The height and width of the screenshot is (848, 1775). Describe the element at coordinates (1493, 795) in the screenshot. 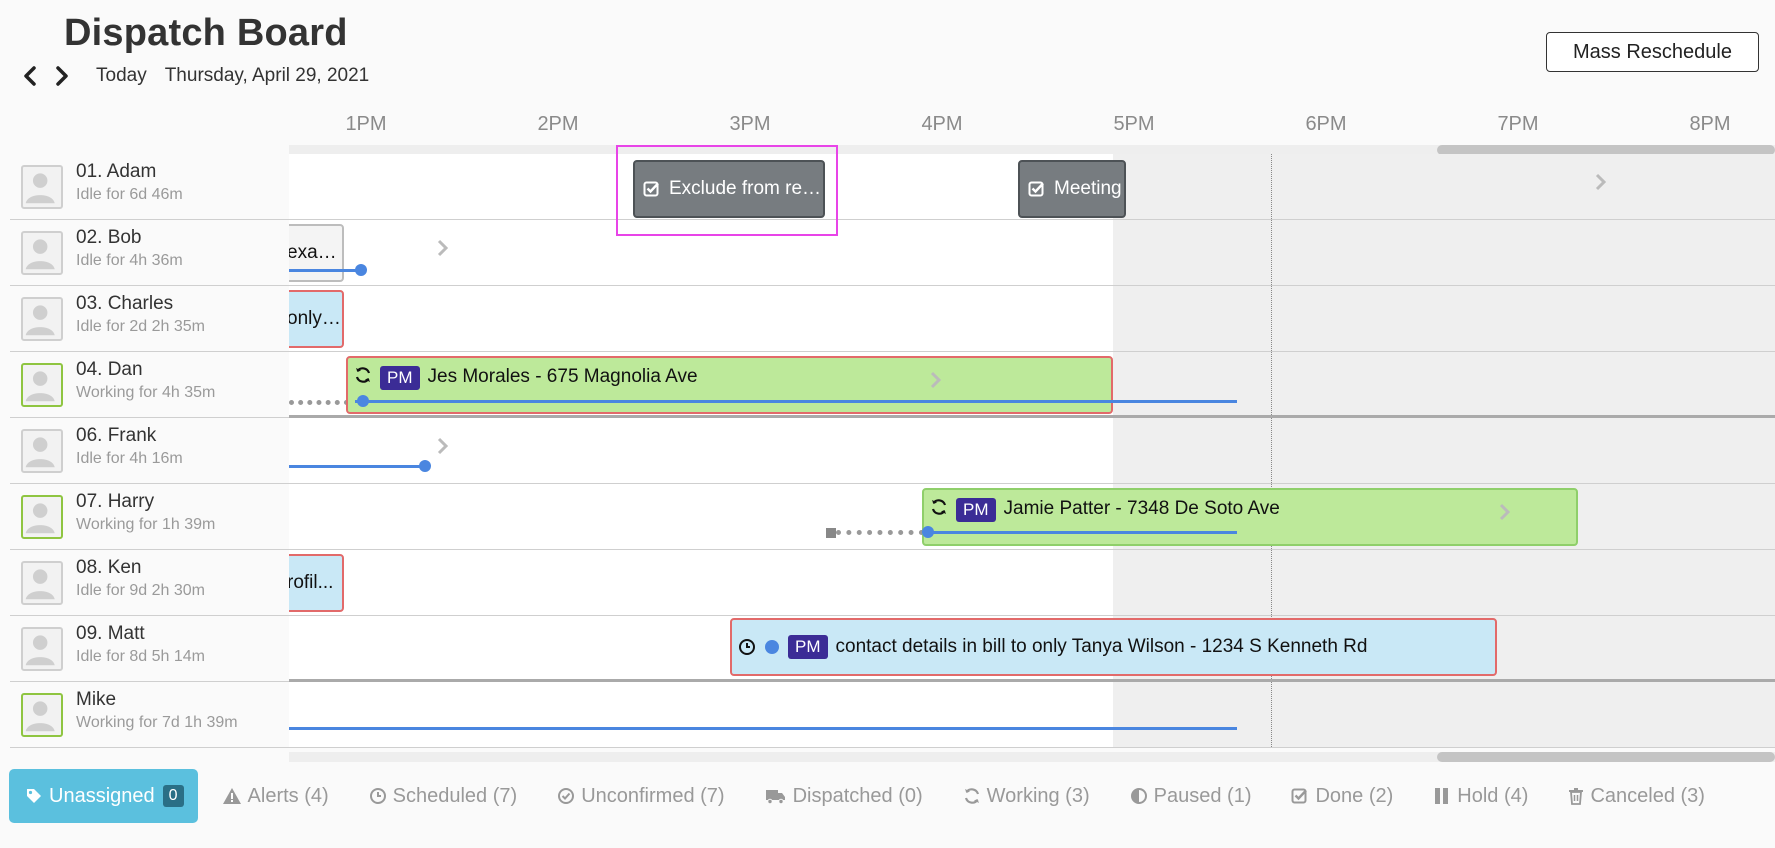

I see `tab-label: Hold (4)` at that location.